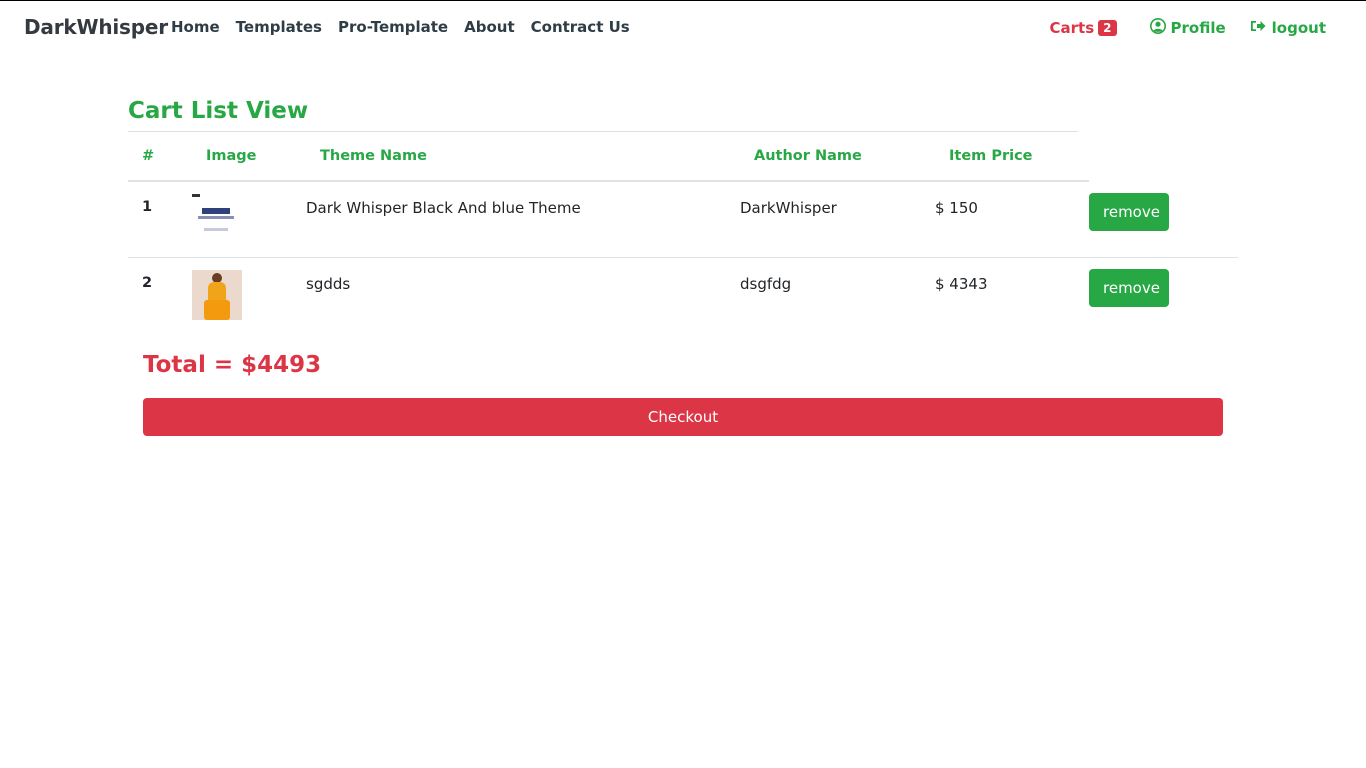  I want to click on header-image: Image, so click(249, 157).